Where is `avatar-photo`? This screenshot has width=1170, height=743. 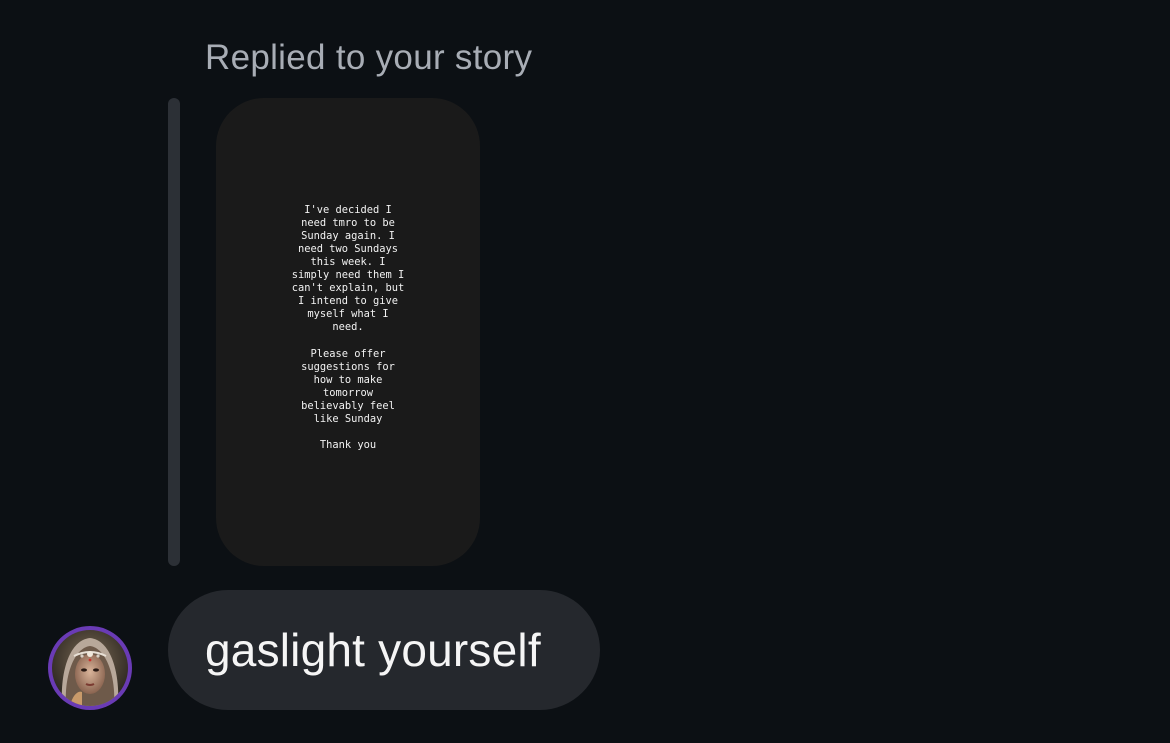
avatar-photo is located at coordinates (90, 668).